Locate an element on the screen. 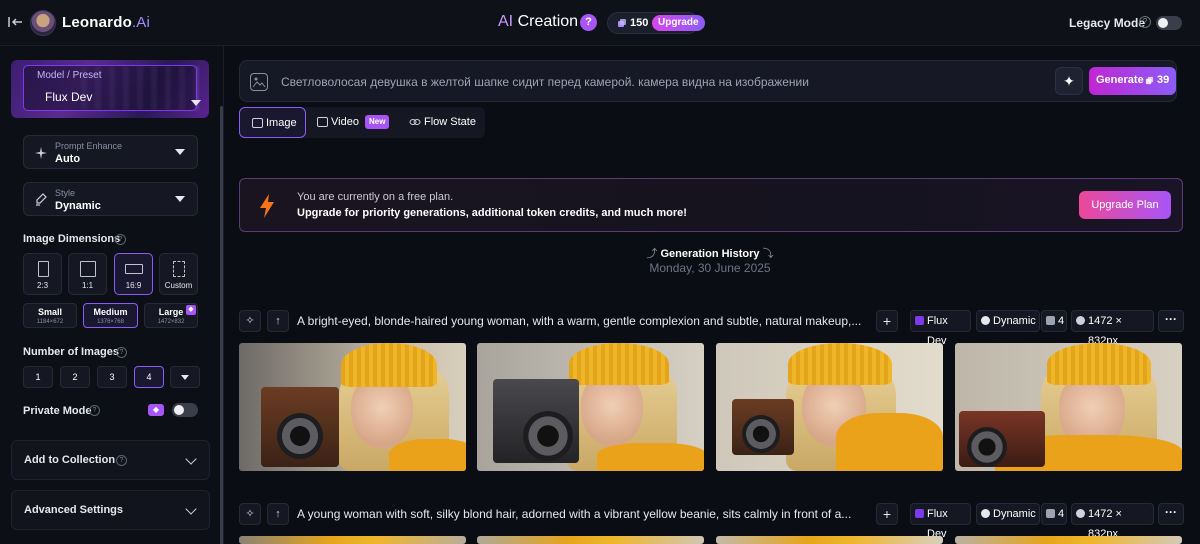 The height and width of the screenshot is (544, 1200). image-hat is located at coordinates (389, 365).